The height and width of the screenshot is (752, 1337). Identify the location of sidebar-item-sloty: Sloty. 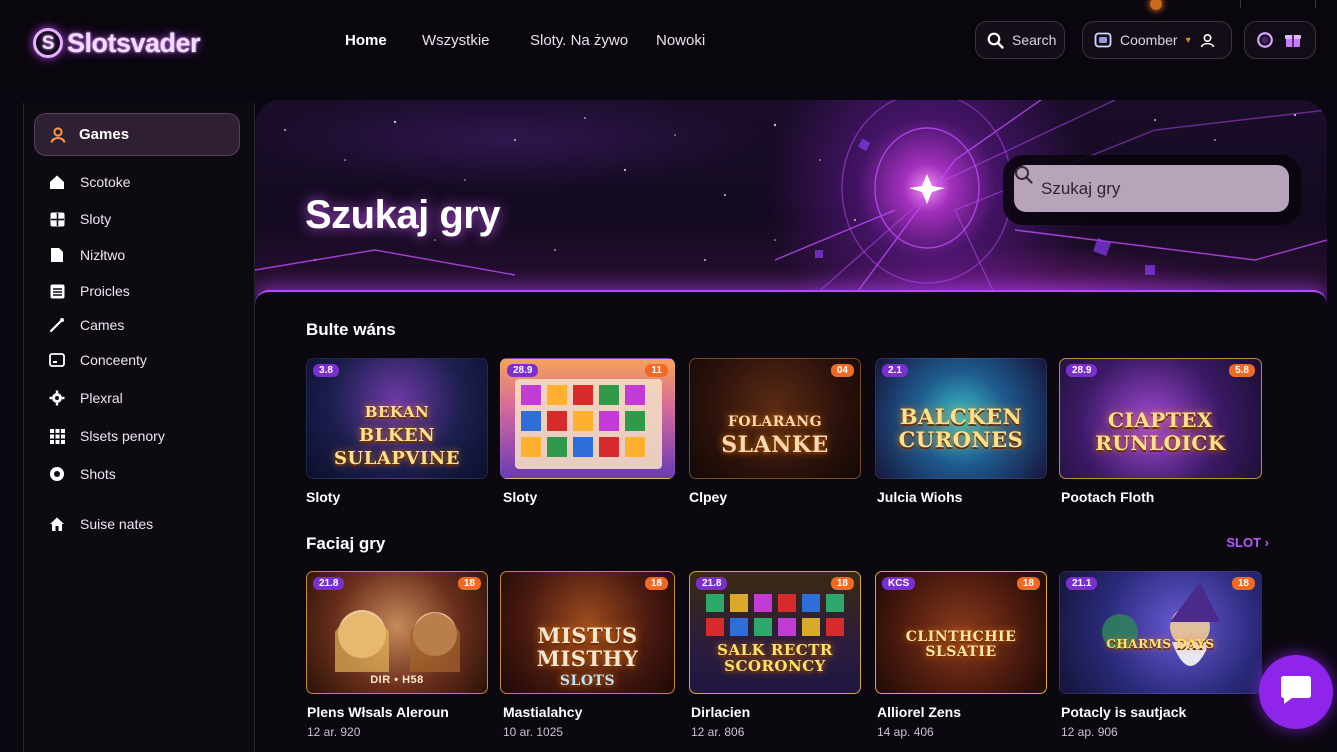
(79, 219).